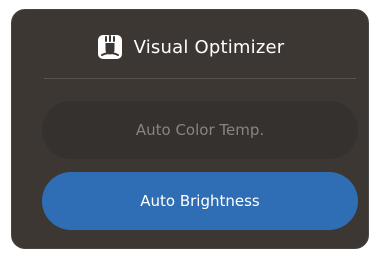 The image size is (379, 255). I want to click on header-divider, so click(200, 78).